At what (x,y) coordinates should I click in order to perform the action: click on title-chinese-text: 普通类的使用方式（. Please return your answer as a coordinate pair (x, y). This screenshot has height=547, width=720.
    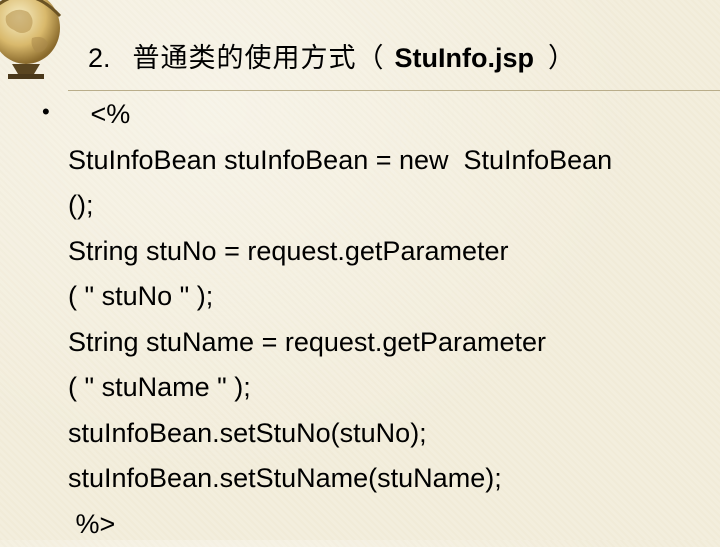
    Looking at the image, I should click on (259, 58).